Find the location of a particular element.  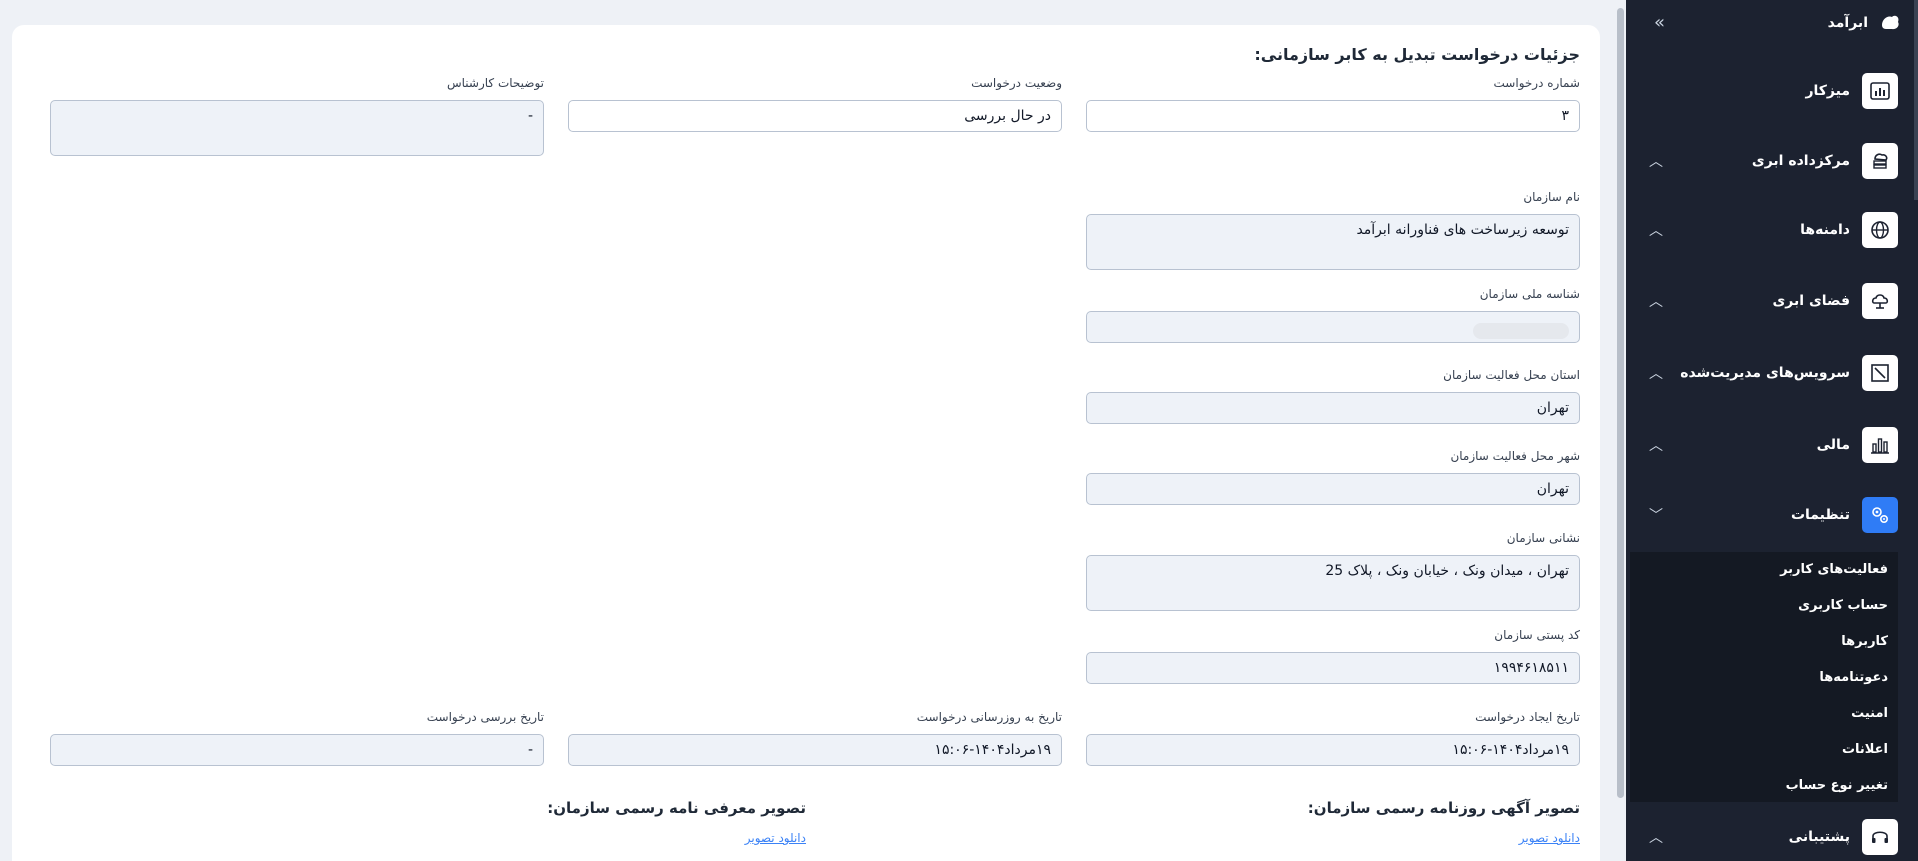

field-postal-code: کد پستی سازمان ۱۹۹۴۶۱۸۵۱۱ is located at coordinates (1333, 656).